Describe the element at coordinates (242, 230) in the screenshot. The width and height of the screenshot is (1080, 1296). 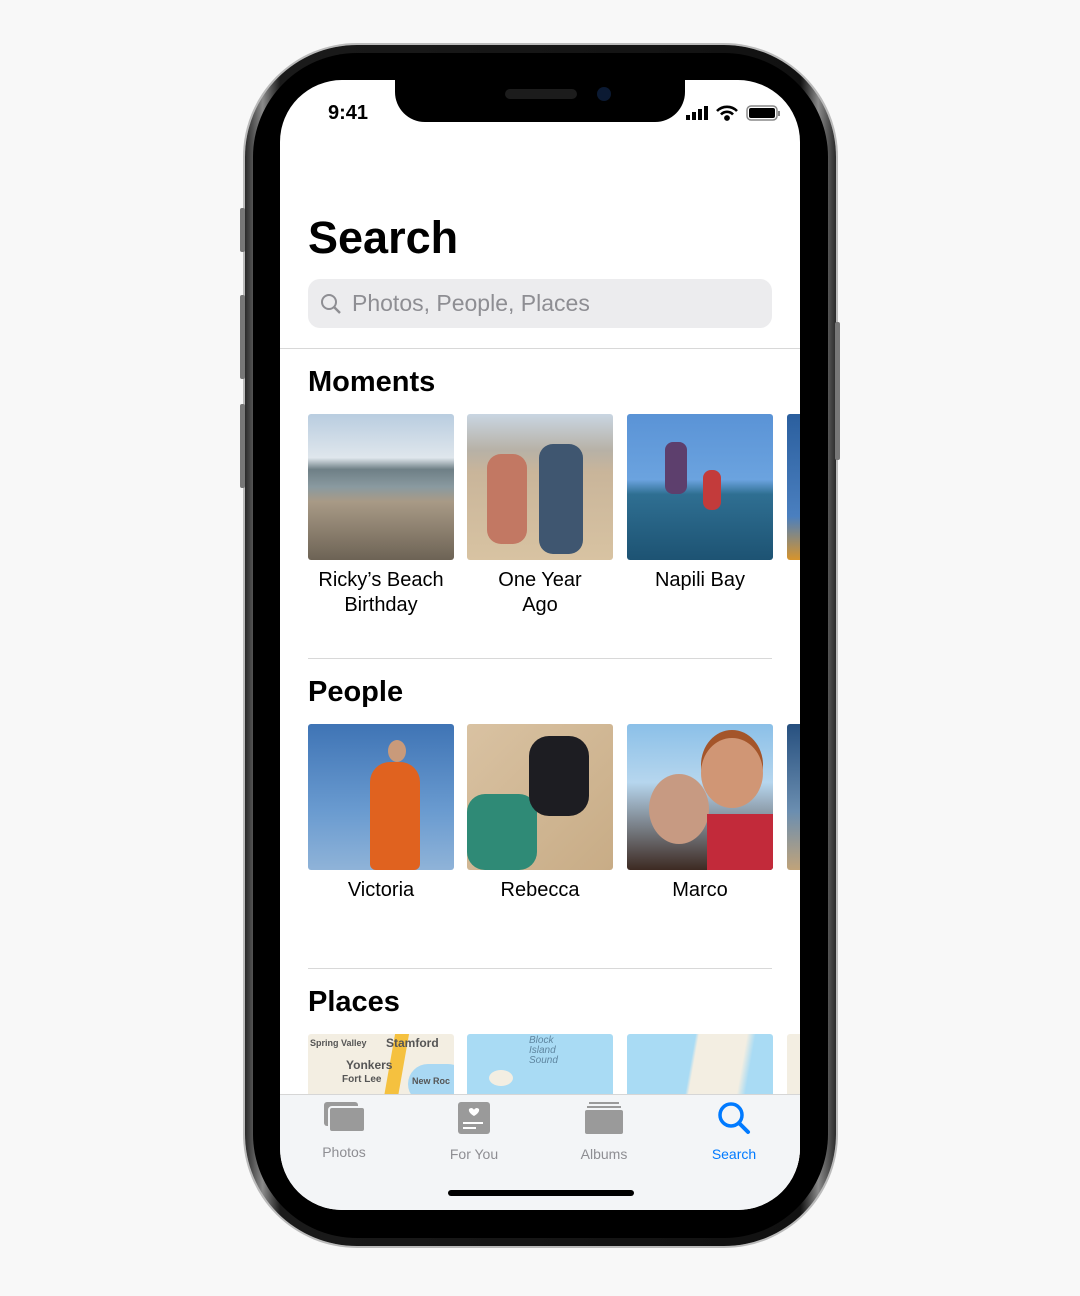
I see `mute-switch` at that location.